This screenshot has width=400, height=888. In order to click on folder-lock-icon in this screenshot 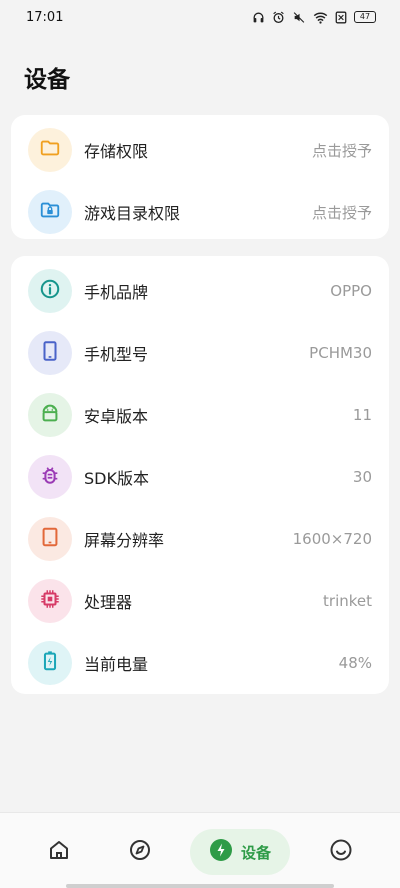, I will do `click(50, 212)`.